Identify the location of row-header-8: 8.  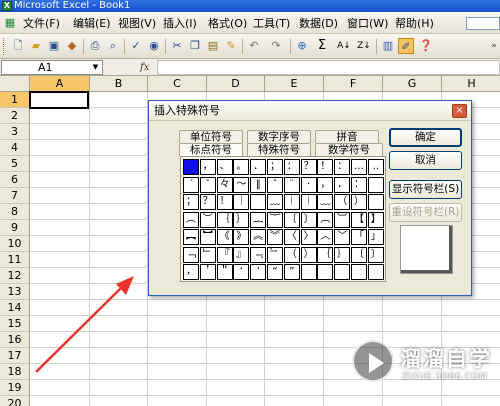
(15, 212).